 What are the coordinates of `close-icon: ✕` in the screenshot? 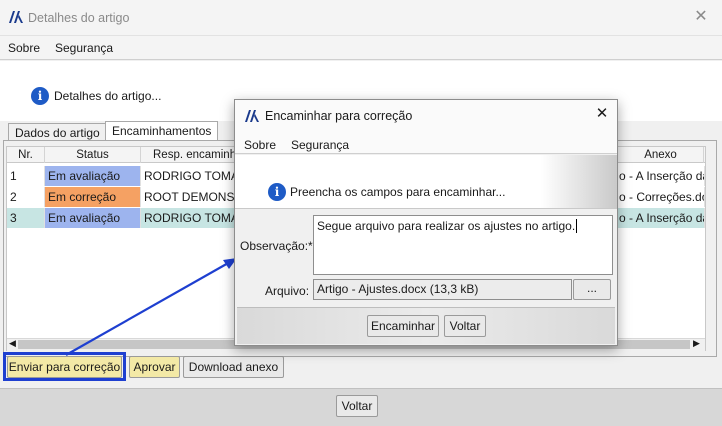 It's located at (602, 114).